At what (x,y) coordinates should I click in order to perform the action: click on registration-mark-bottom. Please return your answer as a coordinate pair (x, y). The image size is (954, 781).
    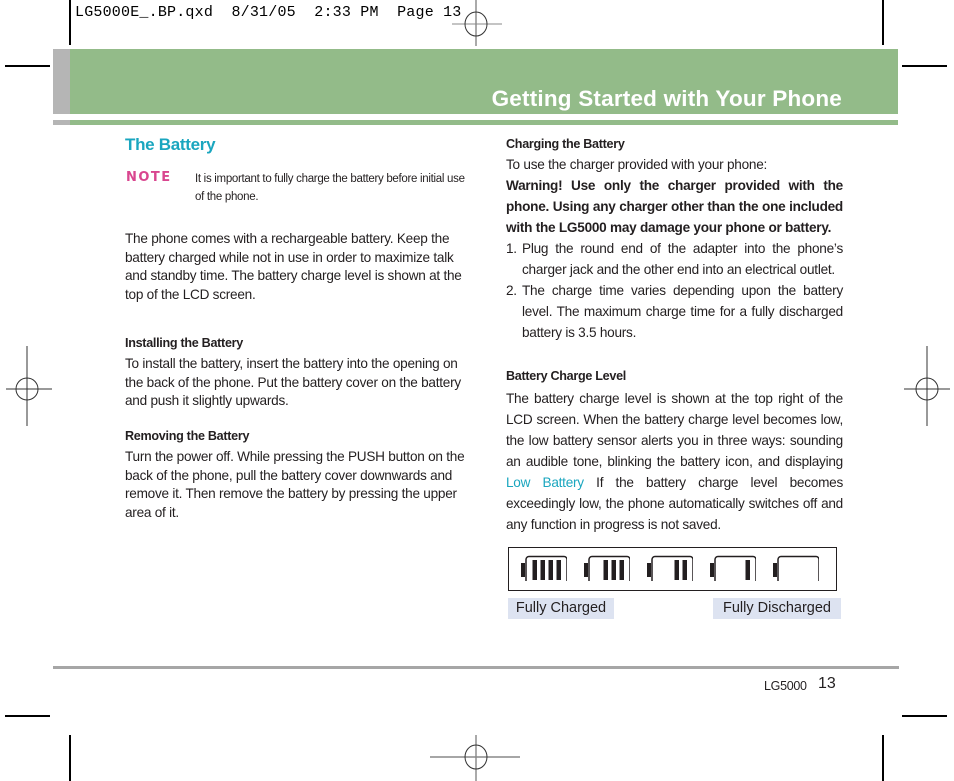
    Looking at the image, I should click on (475, 758).